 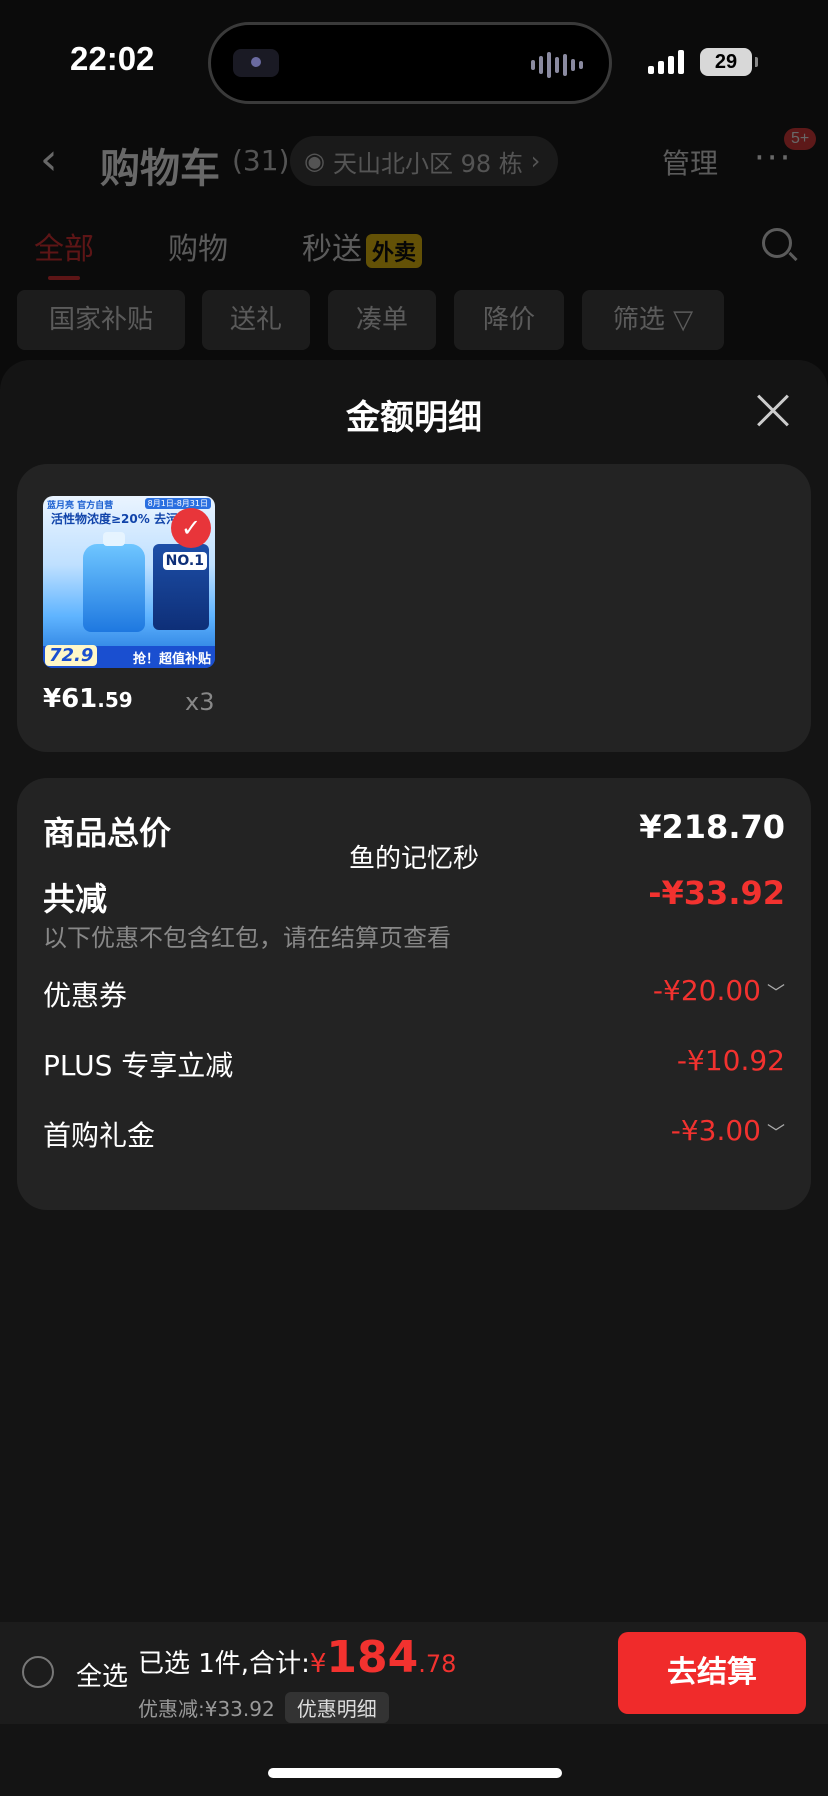 I want to click on chip-filter: 筛选 ▽, so click(x=653, y=320).